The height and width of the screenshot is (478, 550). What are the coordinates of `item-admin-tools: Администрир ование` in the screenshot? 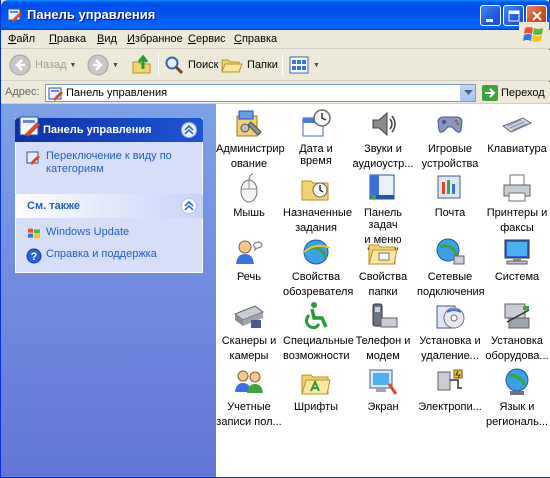 It's located at (250, 139).